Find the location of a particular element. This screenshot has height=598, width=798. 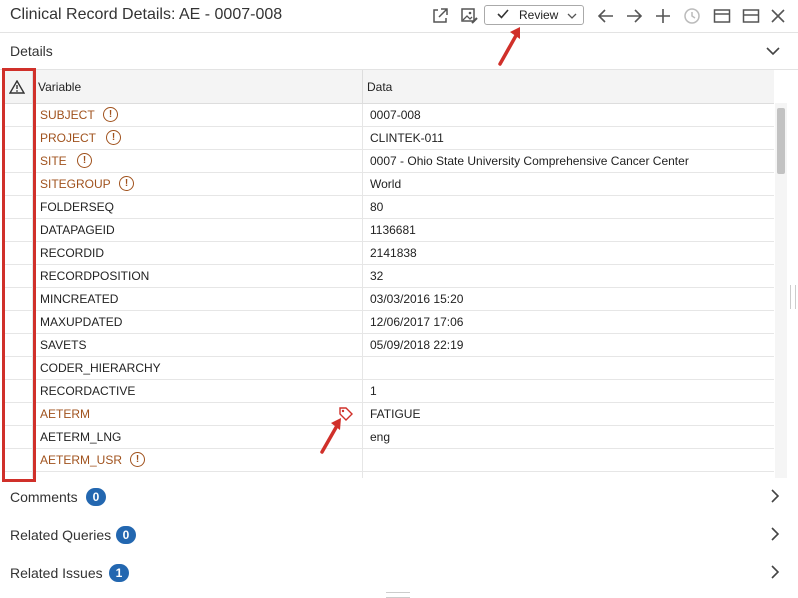

related-queries-label: Related Queries is located at coordinates (61, 535).